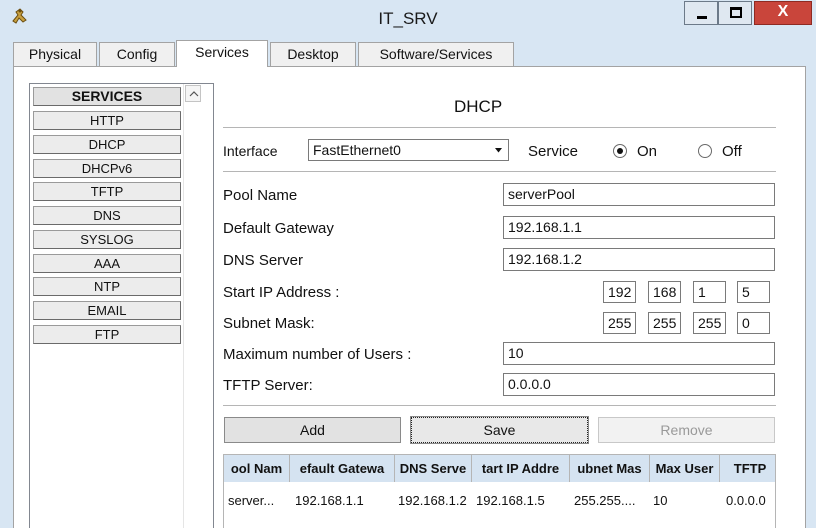 The width and height of the screenshot is (816, 528). I want to click on column-header-max-users: Max User, so click(685, 468).